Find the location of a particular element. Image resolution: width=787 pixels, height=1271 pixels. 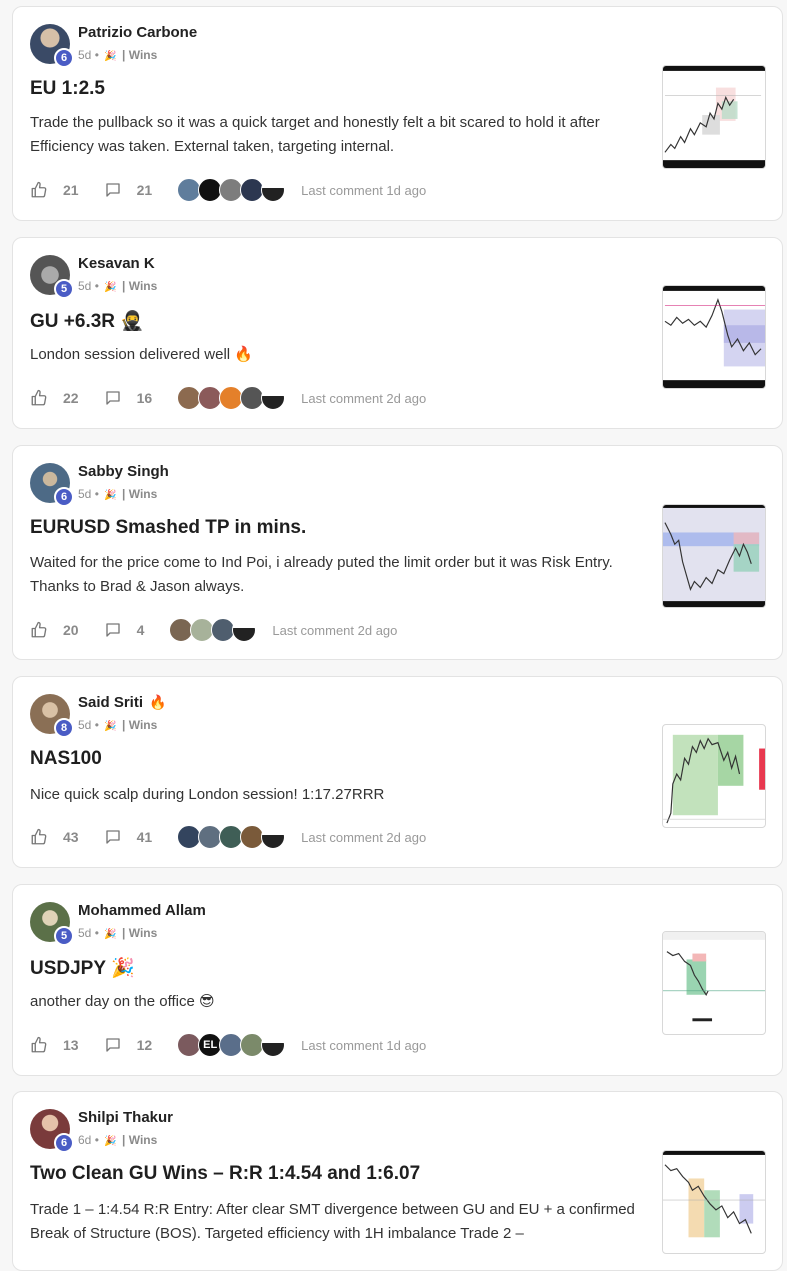

like-count: 20 is located at coordinates (71, 630).